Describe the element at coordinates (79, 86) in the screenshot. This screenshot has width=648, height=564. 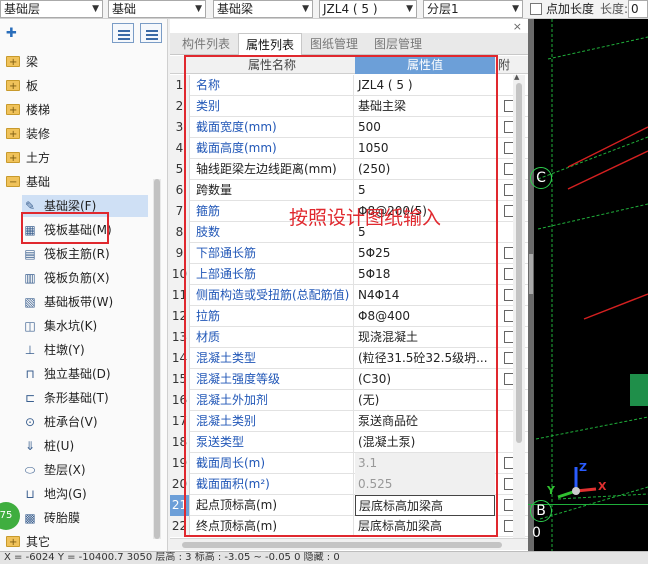
I see `tree-item: 板` at that location.